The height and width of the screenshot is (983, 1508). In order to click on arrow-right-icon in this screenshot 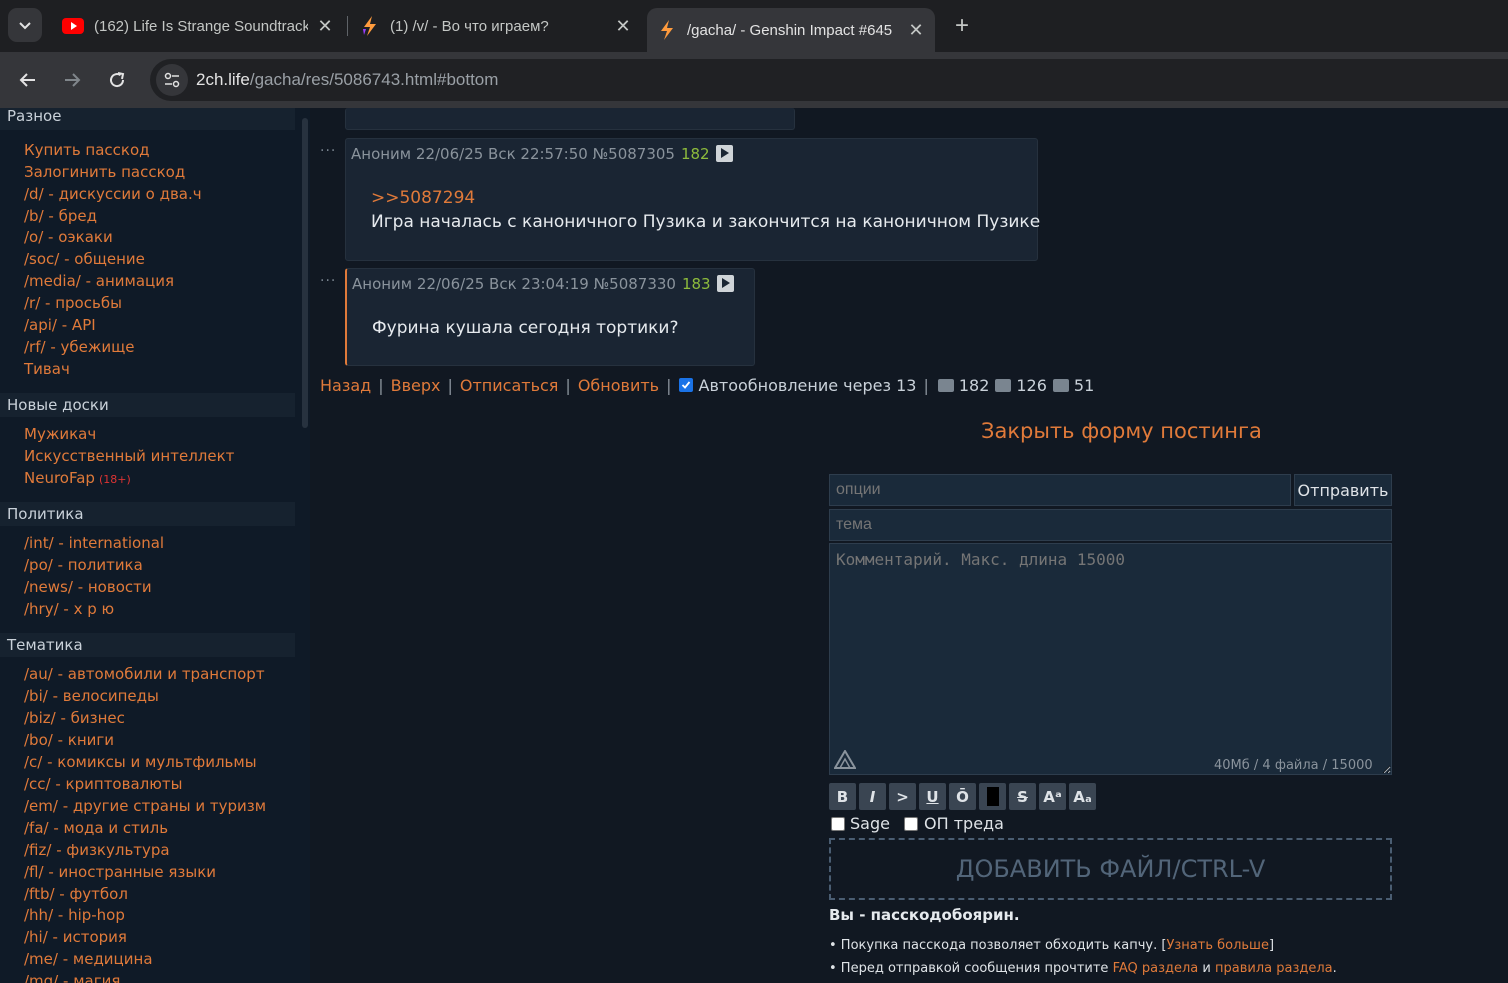, I will do `click(73, 80)`.